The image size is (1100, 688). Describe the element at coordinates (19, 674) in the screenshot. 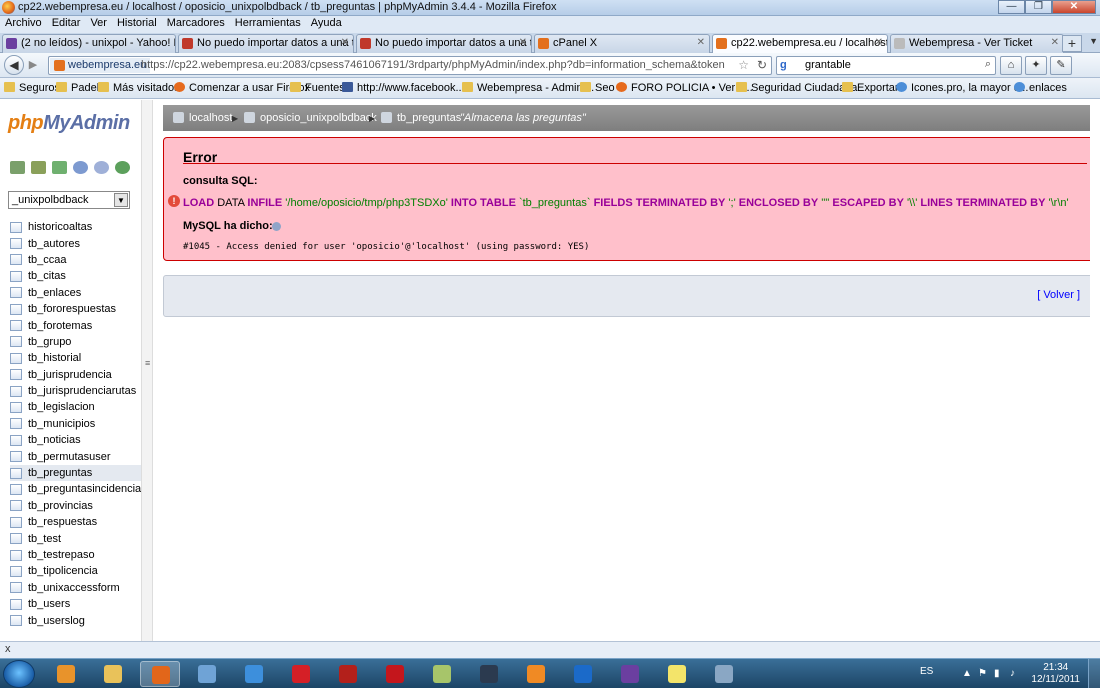

I see `start-button` at that location.